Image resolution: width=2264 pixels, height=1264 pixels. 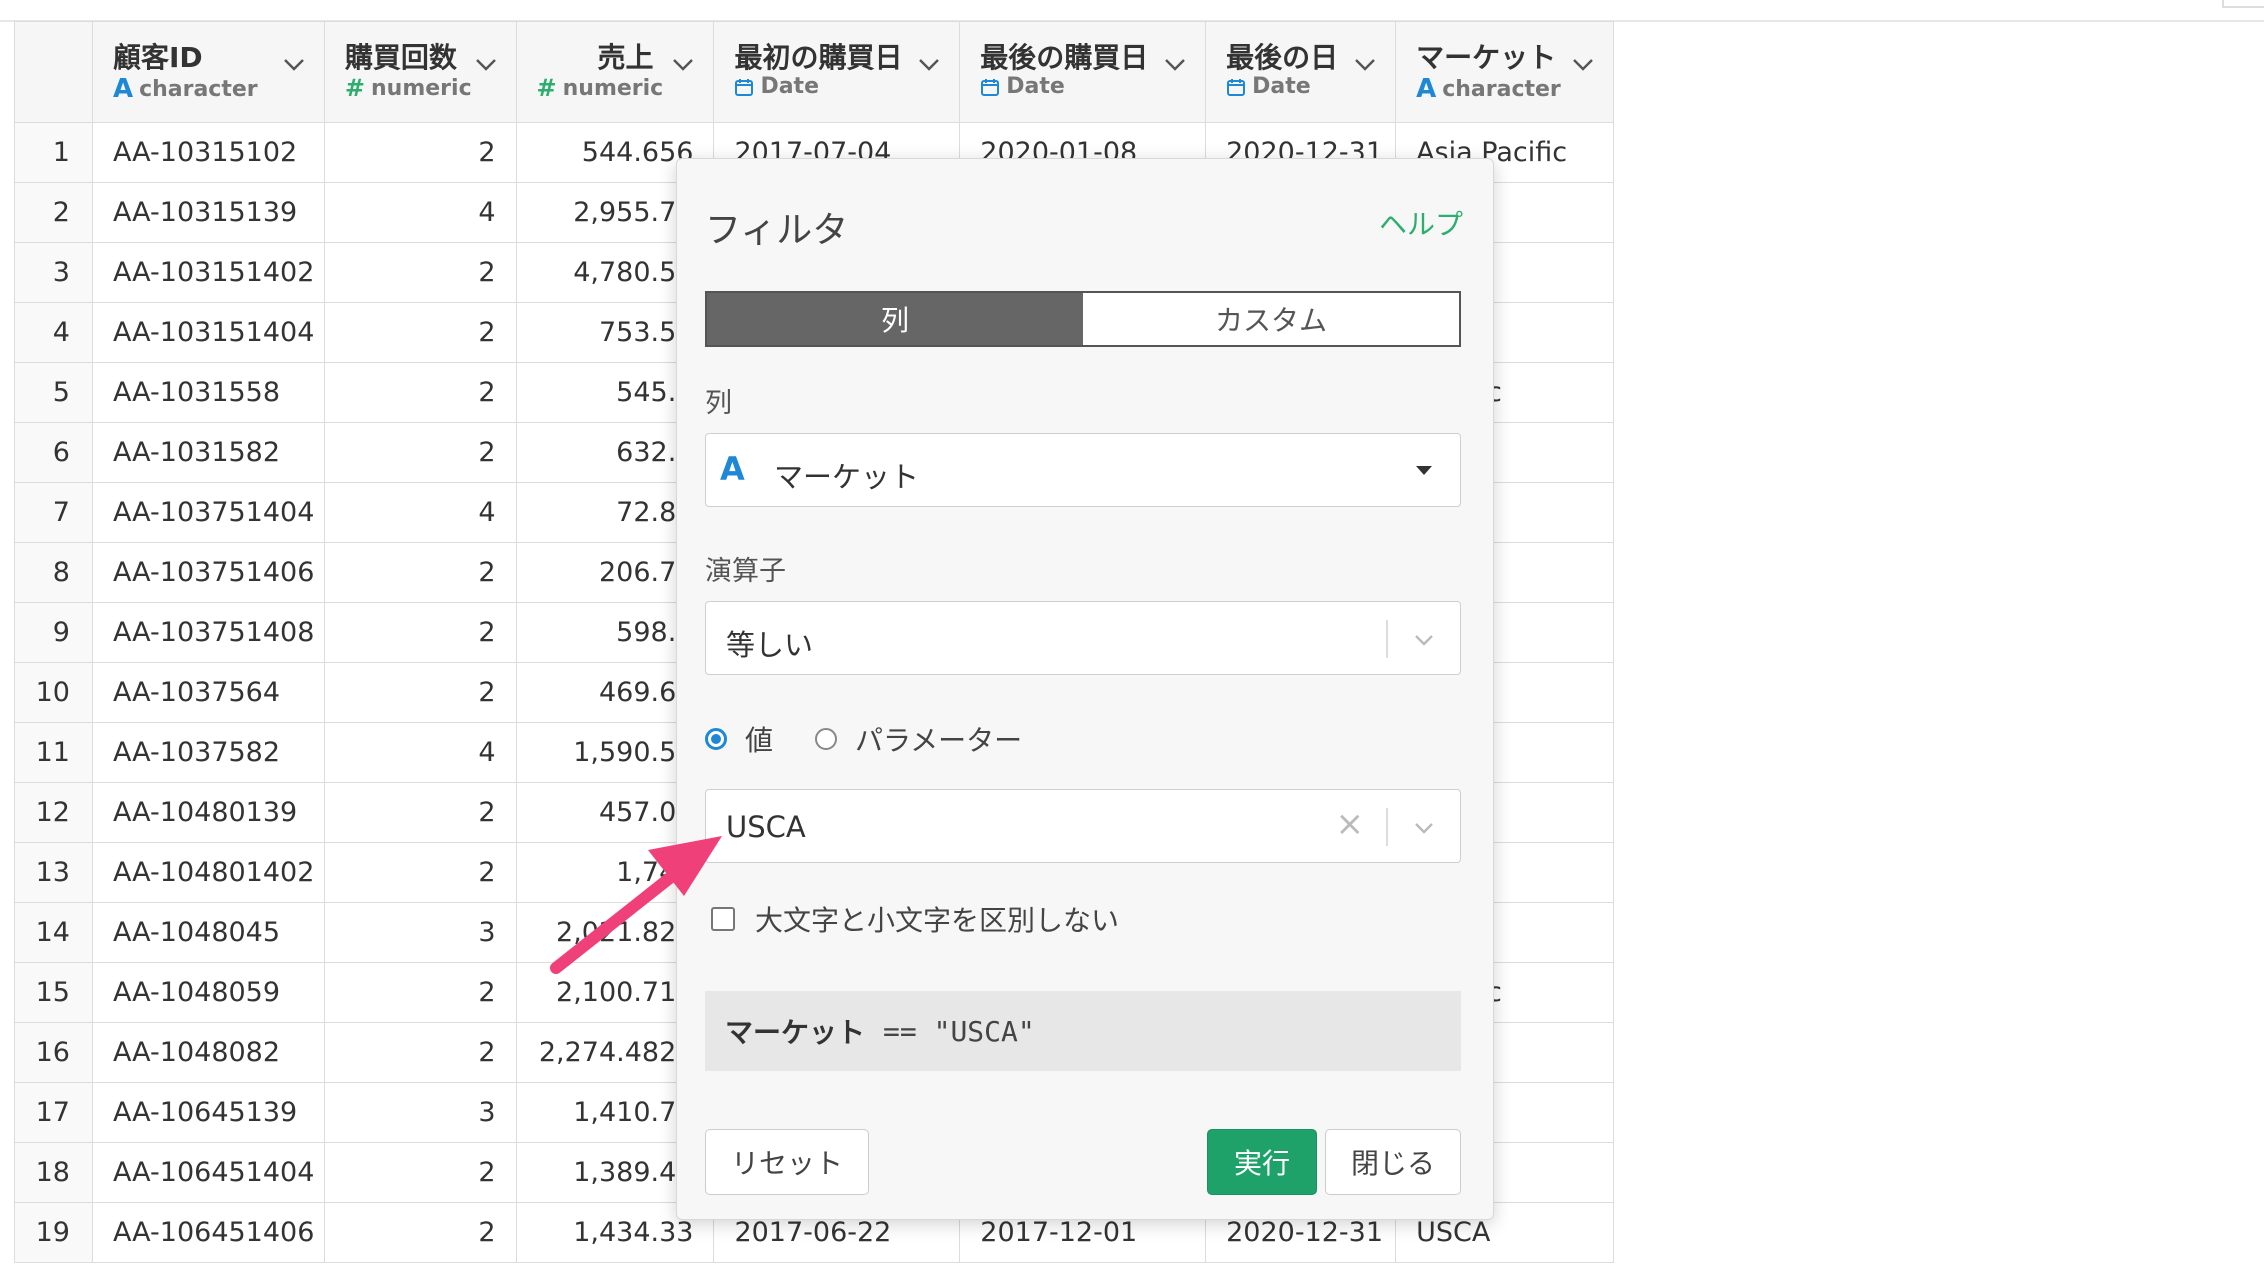 What do you see at coordinates (1271, 319) in the screenshot?
I see `tab-custom: カスタム` at bounding box center [1271, 319].